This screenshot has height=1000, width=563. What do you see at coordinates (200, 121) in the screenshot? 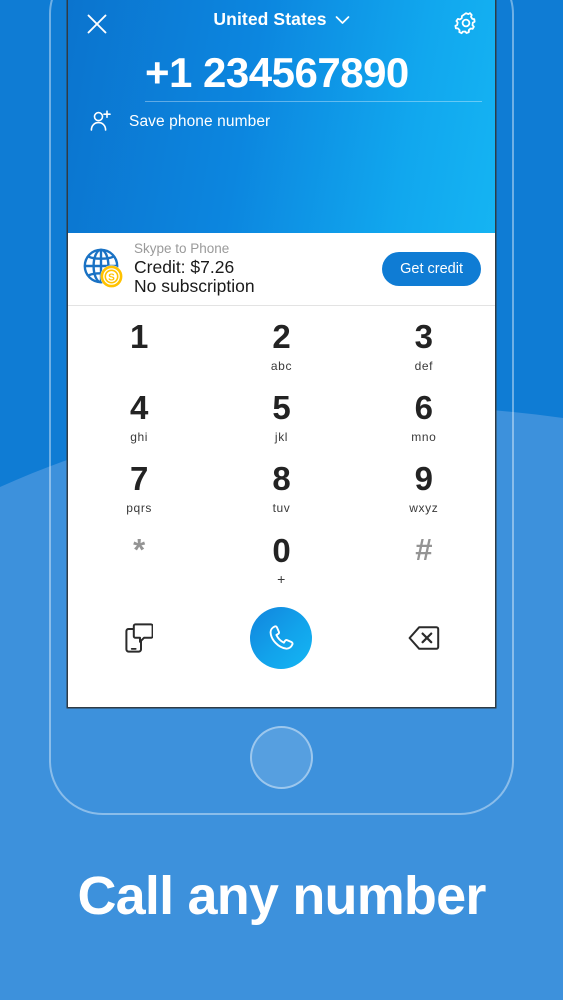
I see `save-phone-number-label: Save phone number` at bounding box center [200, 121].